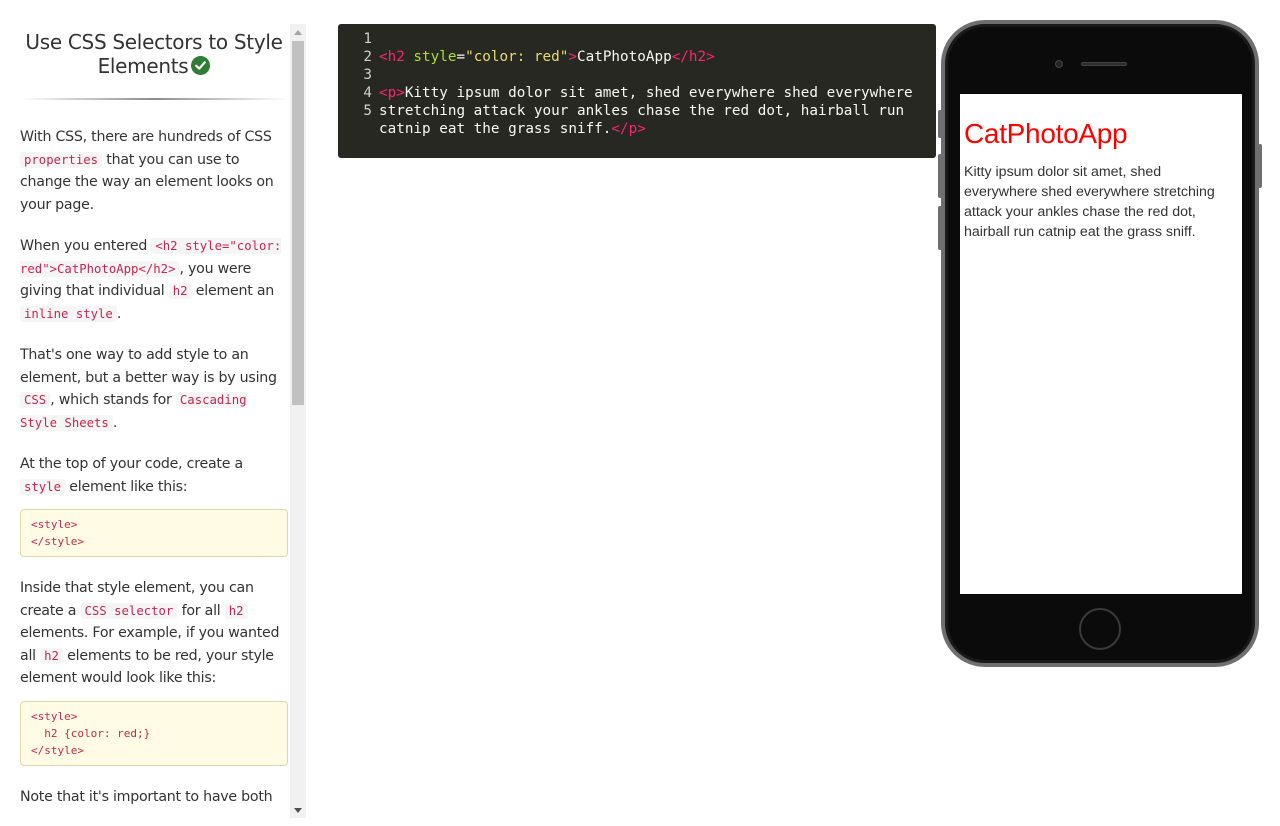  What do you see at coordinates (146, 796) in the screenshot?
I see `description-paragraph-6: Note that it's important to have both` at bounding box center [146, 796].